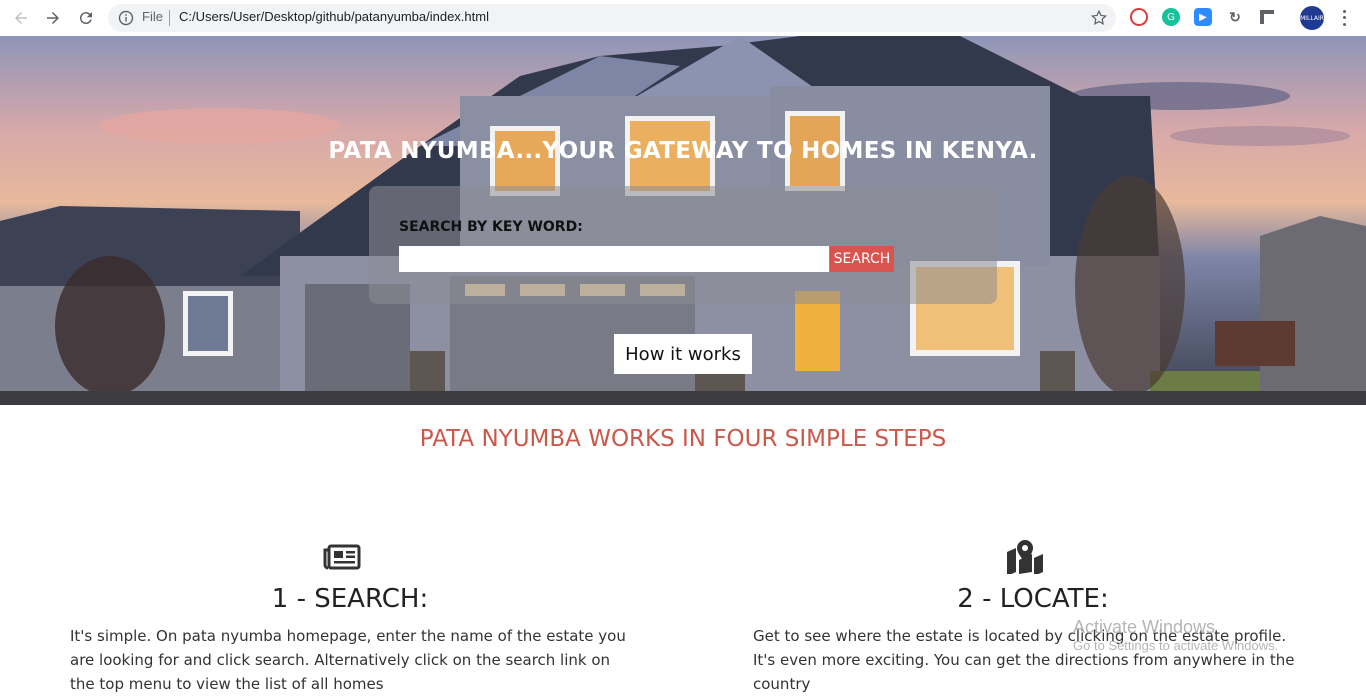 The image size is (1366, 696). I want to click on arrow-left-icon, so click(21, 18).